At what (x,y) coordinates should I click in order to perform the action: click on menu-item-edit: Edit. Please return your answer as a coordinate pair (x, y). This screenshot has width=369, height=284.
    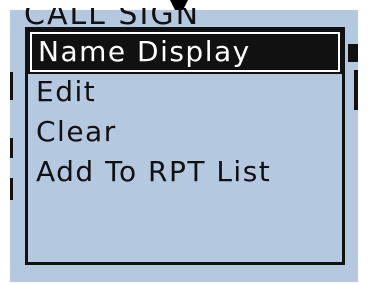
    Looking at the image, I should click on (185, 92).